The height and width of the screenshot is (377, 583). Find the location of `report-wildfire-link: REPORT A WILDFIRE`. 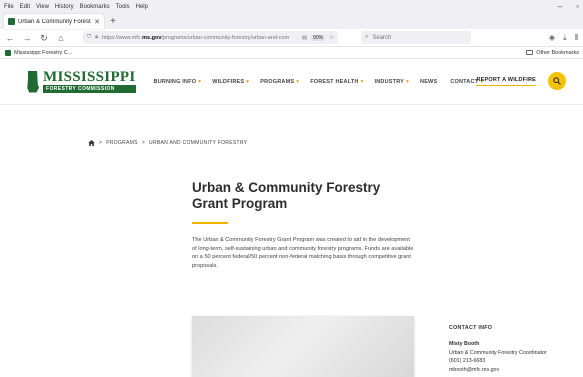

report-wildfire-link: REPORT A WILDFIRE is located at coordinates (506, 81).